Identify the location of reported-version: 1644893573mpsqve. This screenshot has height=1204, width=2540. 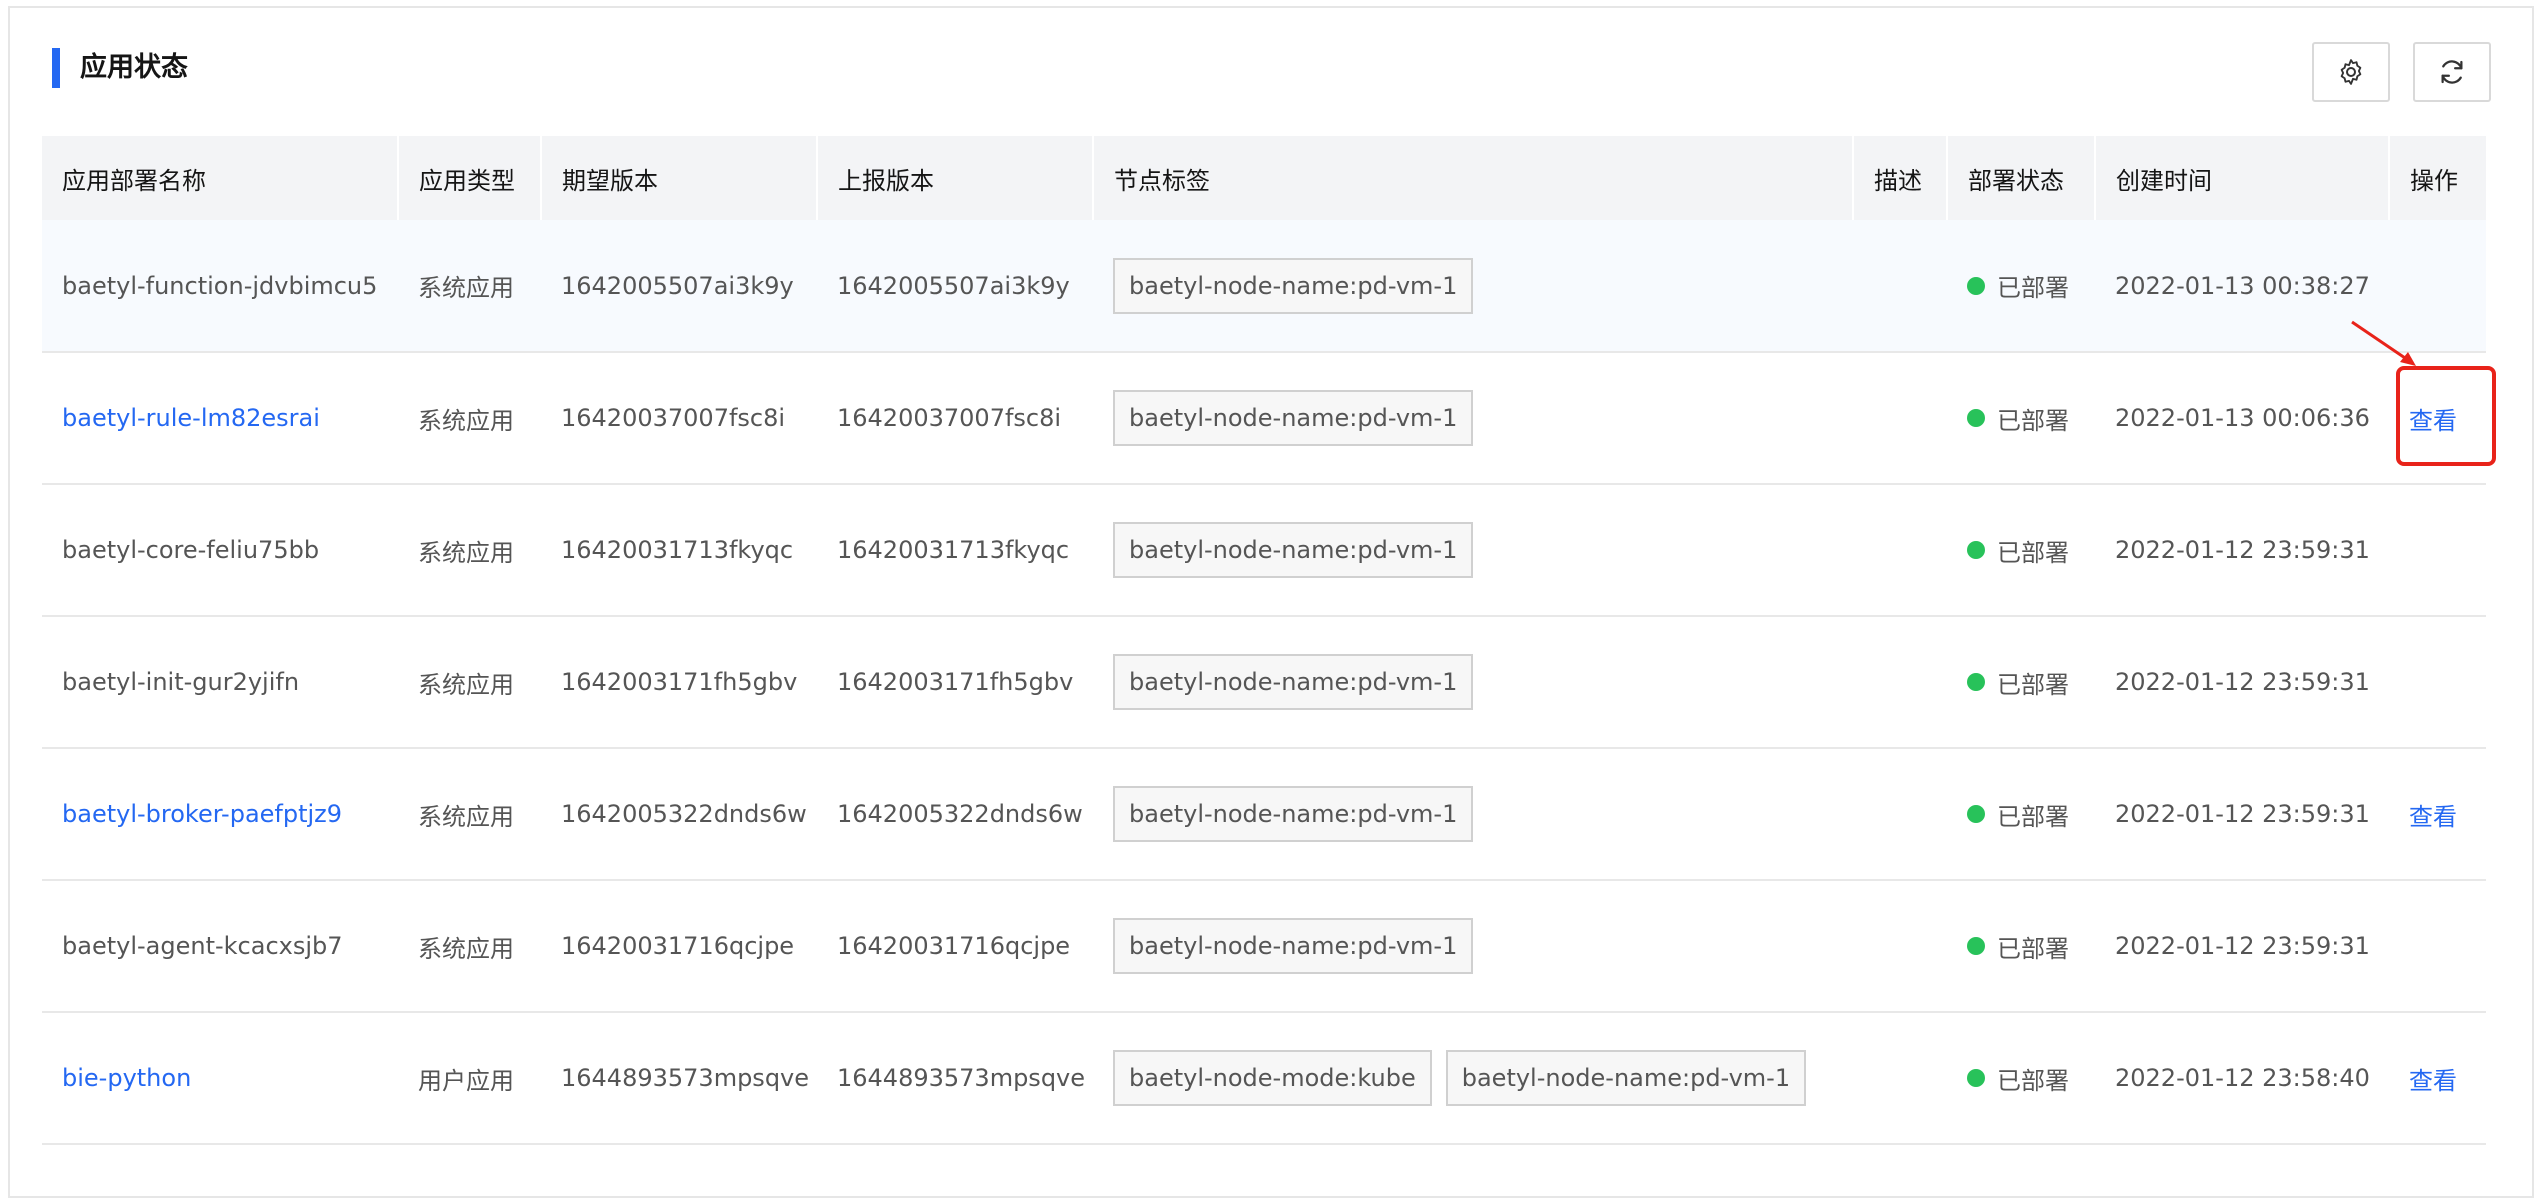
(961, 1078).